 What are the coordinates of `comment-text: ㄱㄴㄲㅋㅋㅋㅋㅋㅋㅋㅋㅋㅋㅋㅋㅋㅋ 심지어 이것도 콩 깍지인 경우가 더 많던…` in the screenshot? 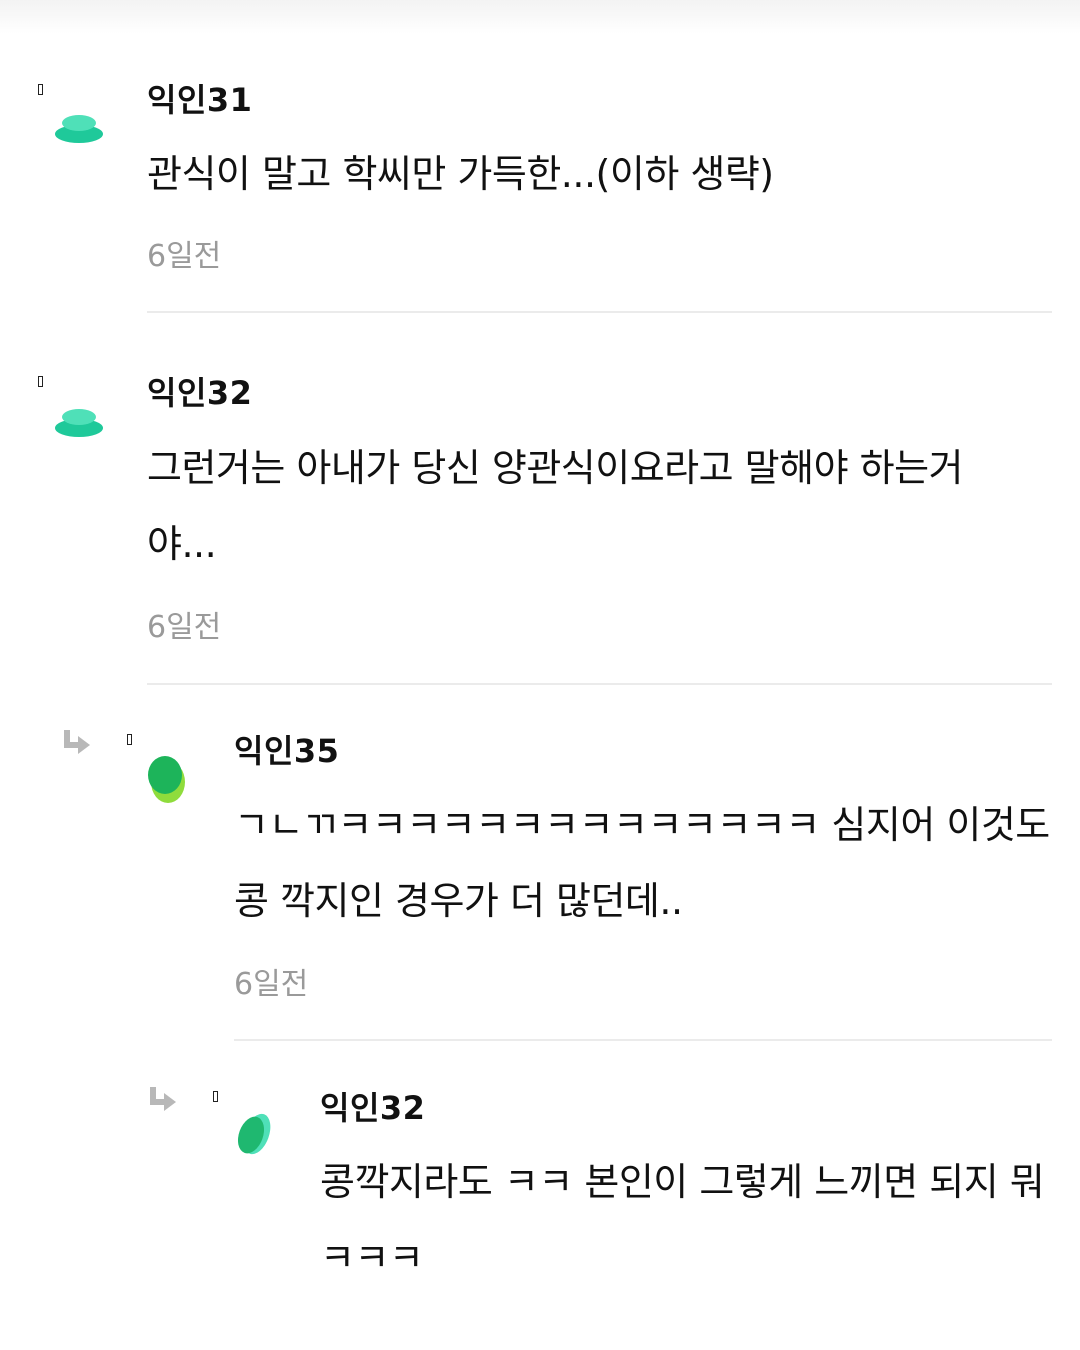 It's located at (642, 863).